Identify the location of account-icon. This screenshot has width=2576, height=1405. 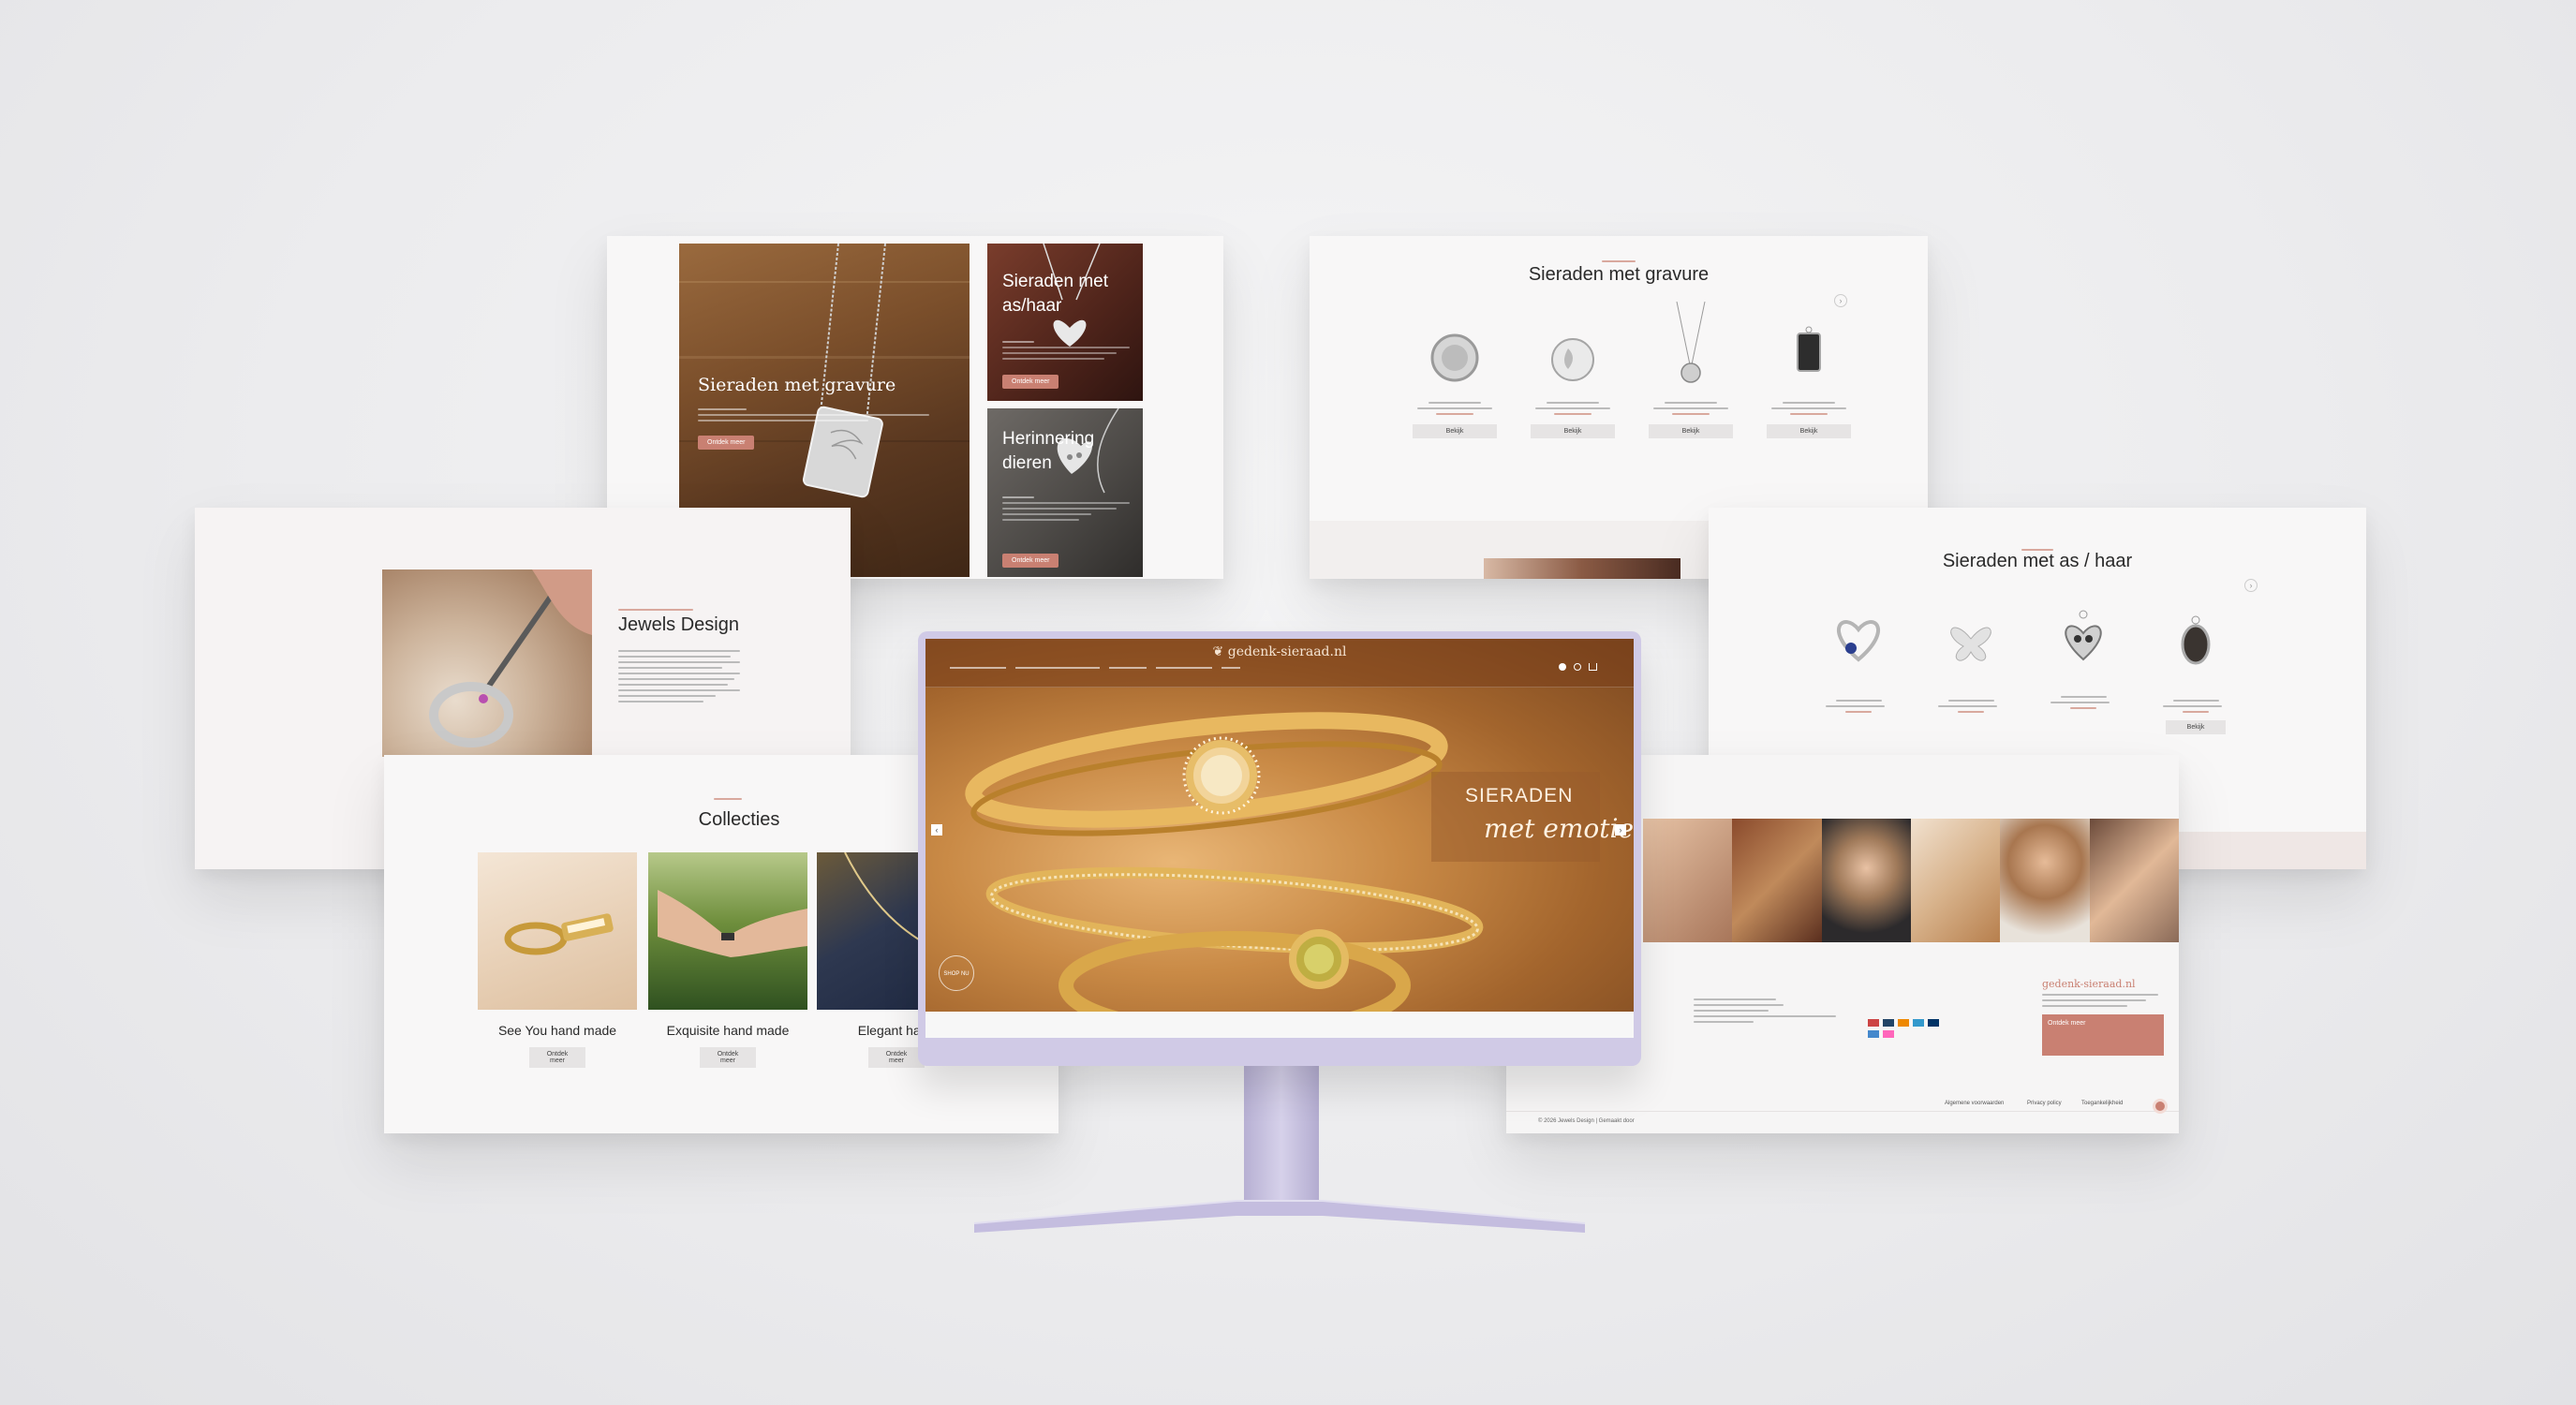
(1562, 667).